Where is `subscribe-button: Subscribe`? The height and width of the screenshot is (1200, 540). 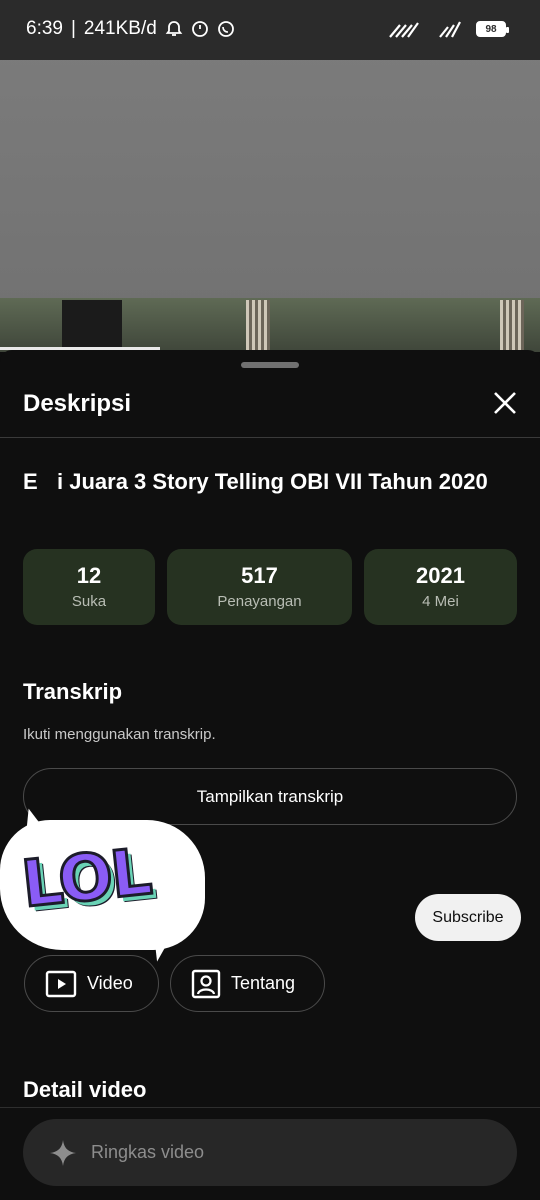
subscribe-button: Subscribe is located at coordinates (468, 917).